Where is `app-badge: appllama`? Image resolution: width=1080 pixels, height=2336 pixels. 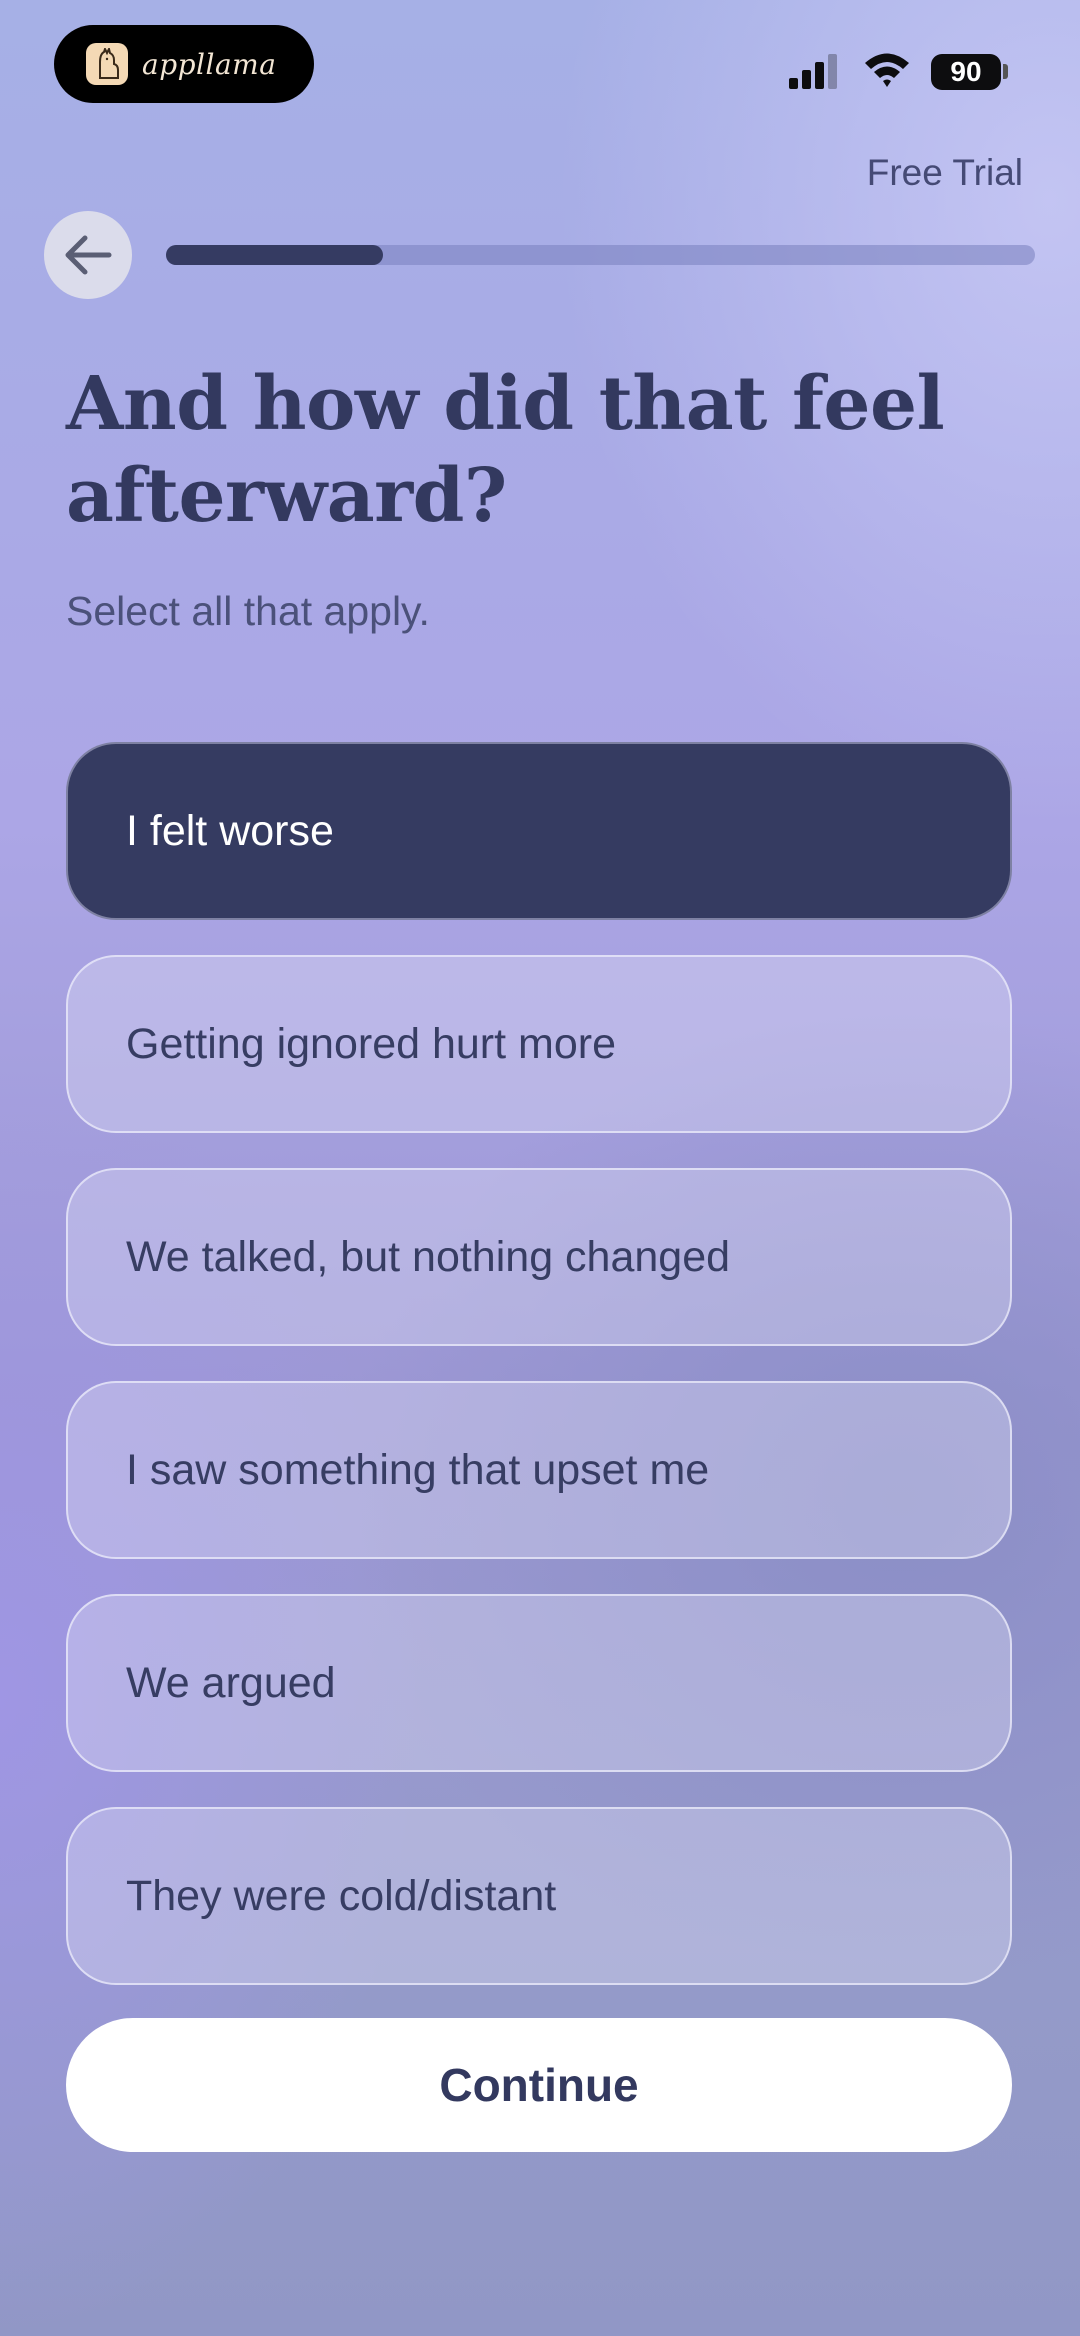 app-badge: appllama is located at coordinates (184, 64).